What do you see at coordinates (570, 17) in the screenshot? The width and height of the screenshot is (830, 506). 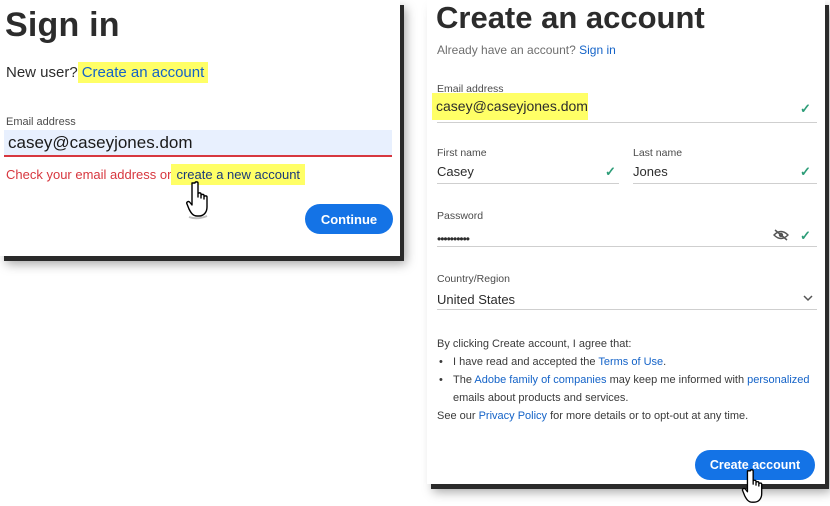 I see `create-account-title: Create an account` at bounding box center [570, 17].